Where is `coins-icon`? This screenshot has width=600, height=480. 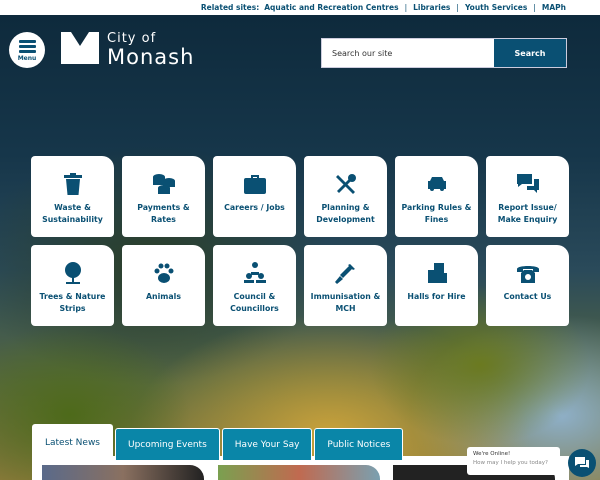
coins-icon is located at coordinates (164, 184).